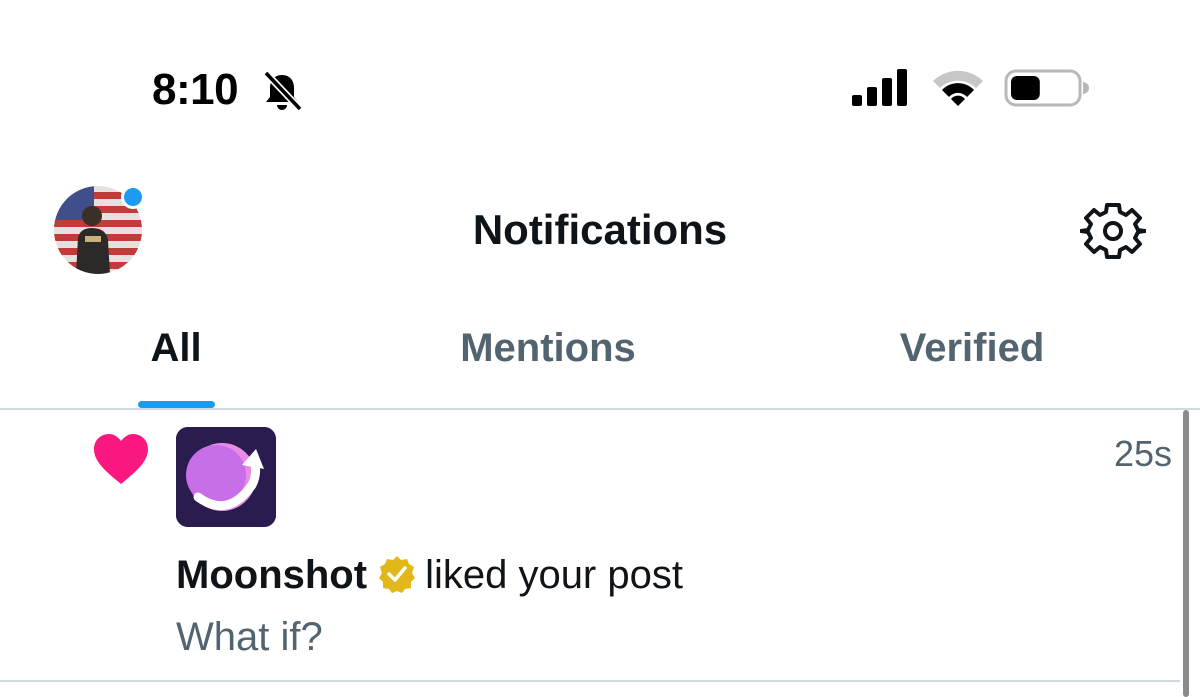 The image size is (1200, 697). Describe the element at coordinates (879, 87) in the screenshot. I see `cellular-signal-icon` at that location.